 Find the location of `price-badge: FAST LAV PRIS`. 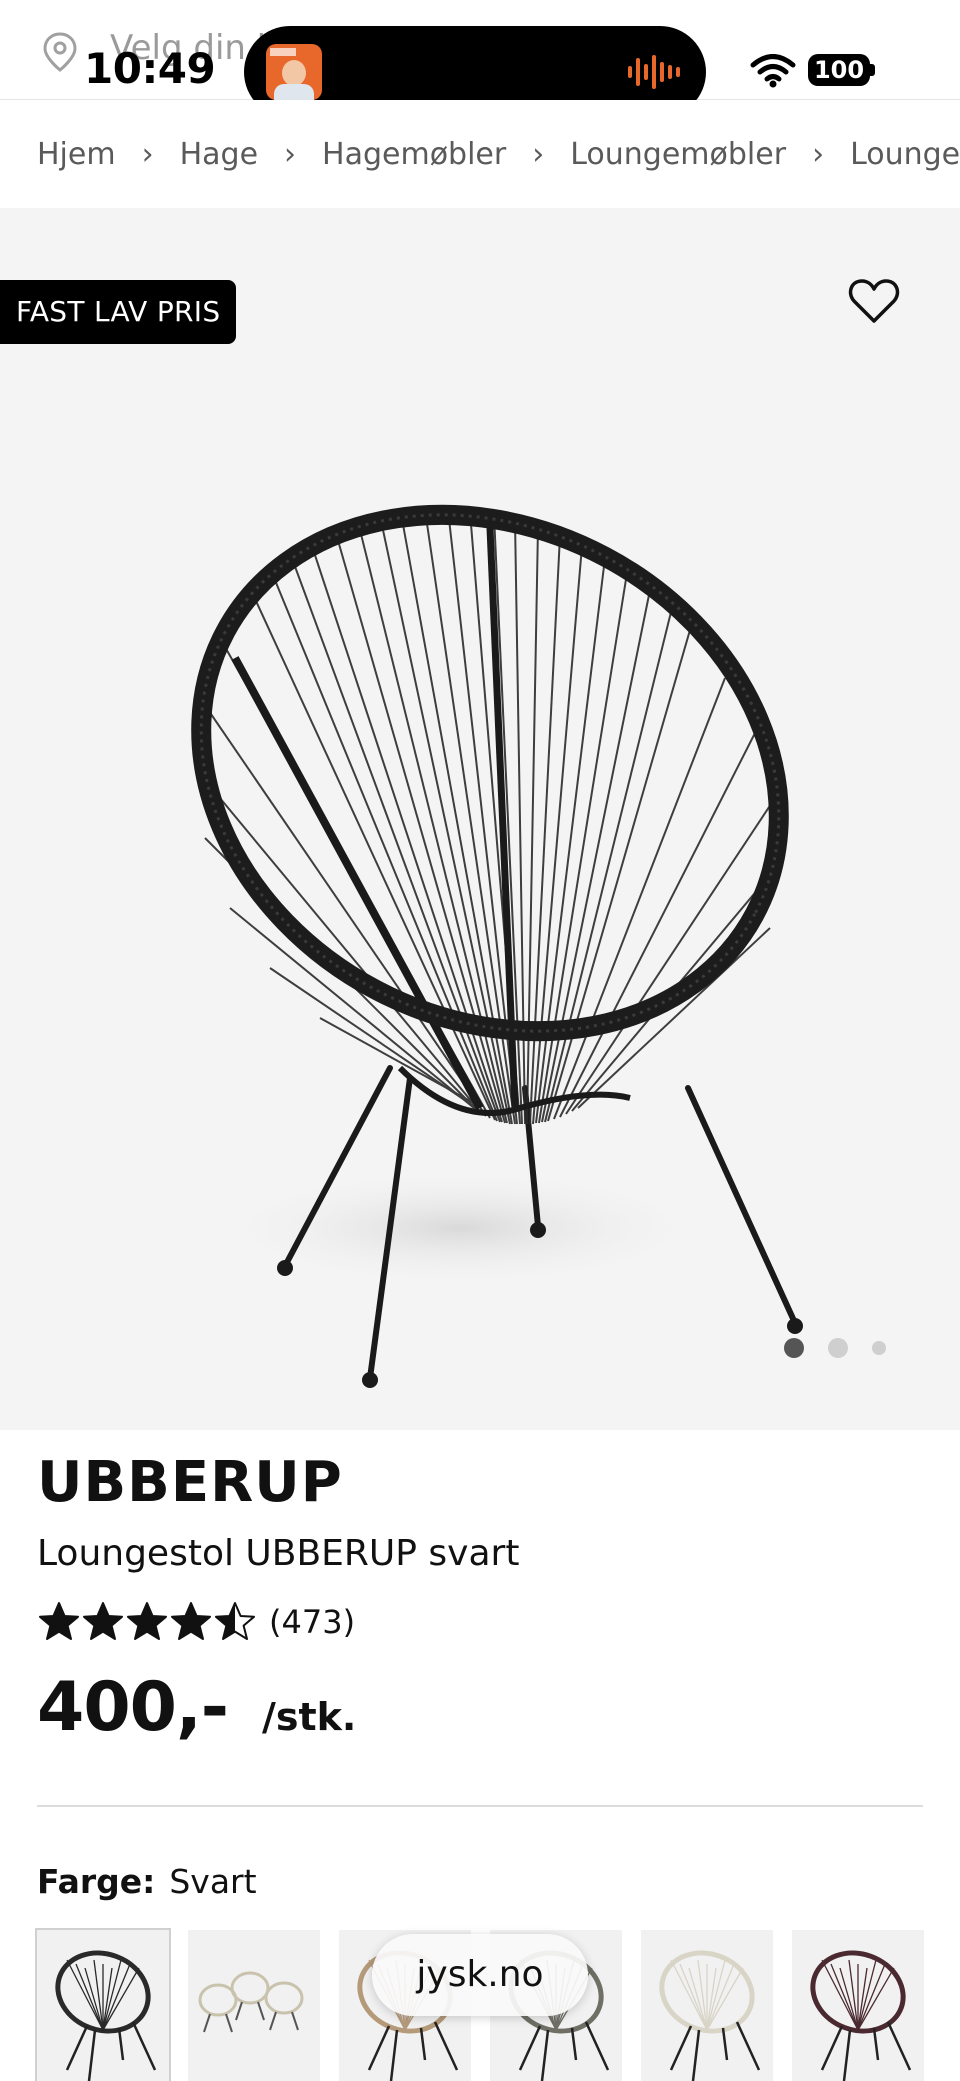

price-badge: FAST LAV PRIS is located at coordinates (118, 312).